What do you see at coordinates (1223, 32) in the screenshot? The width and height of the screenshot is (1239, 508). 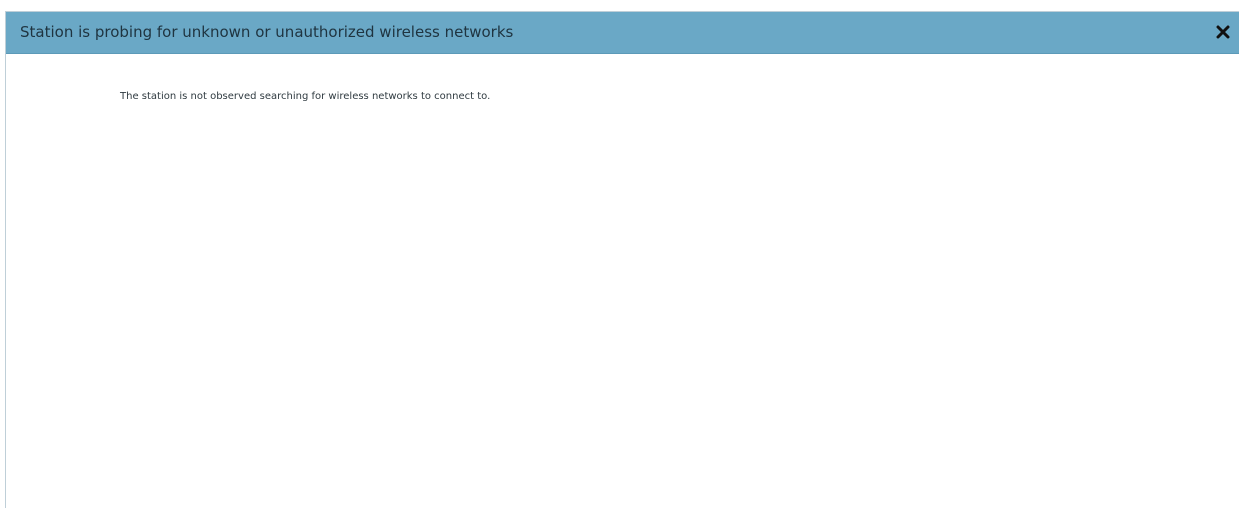 I see `close-icon` at bounding box center [1223, 32].